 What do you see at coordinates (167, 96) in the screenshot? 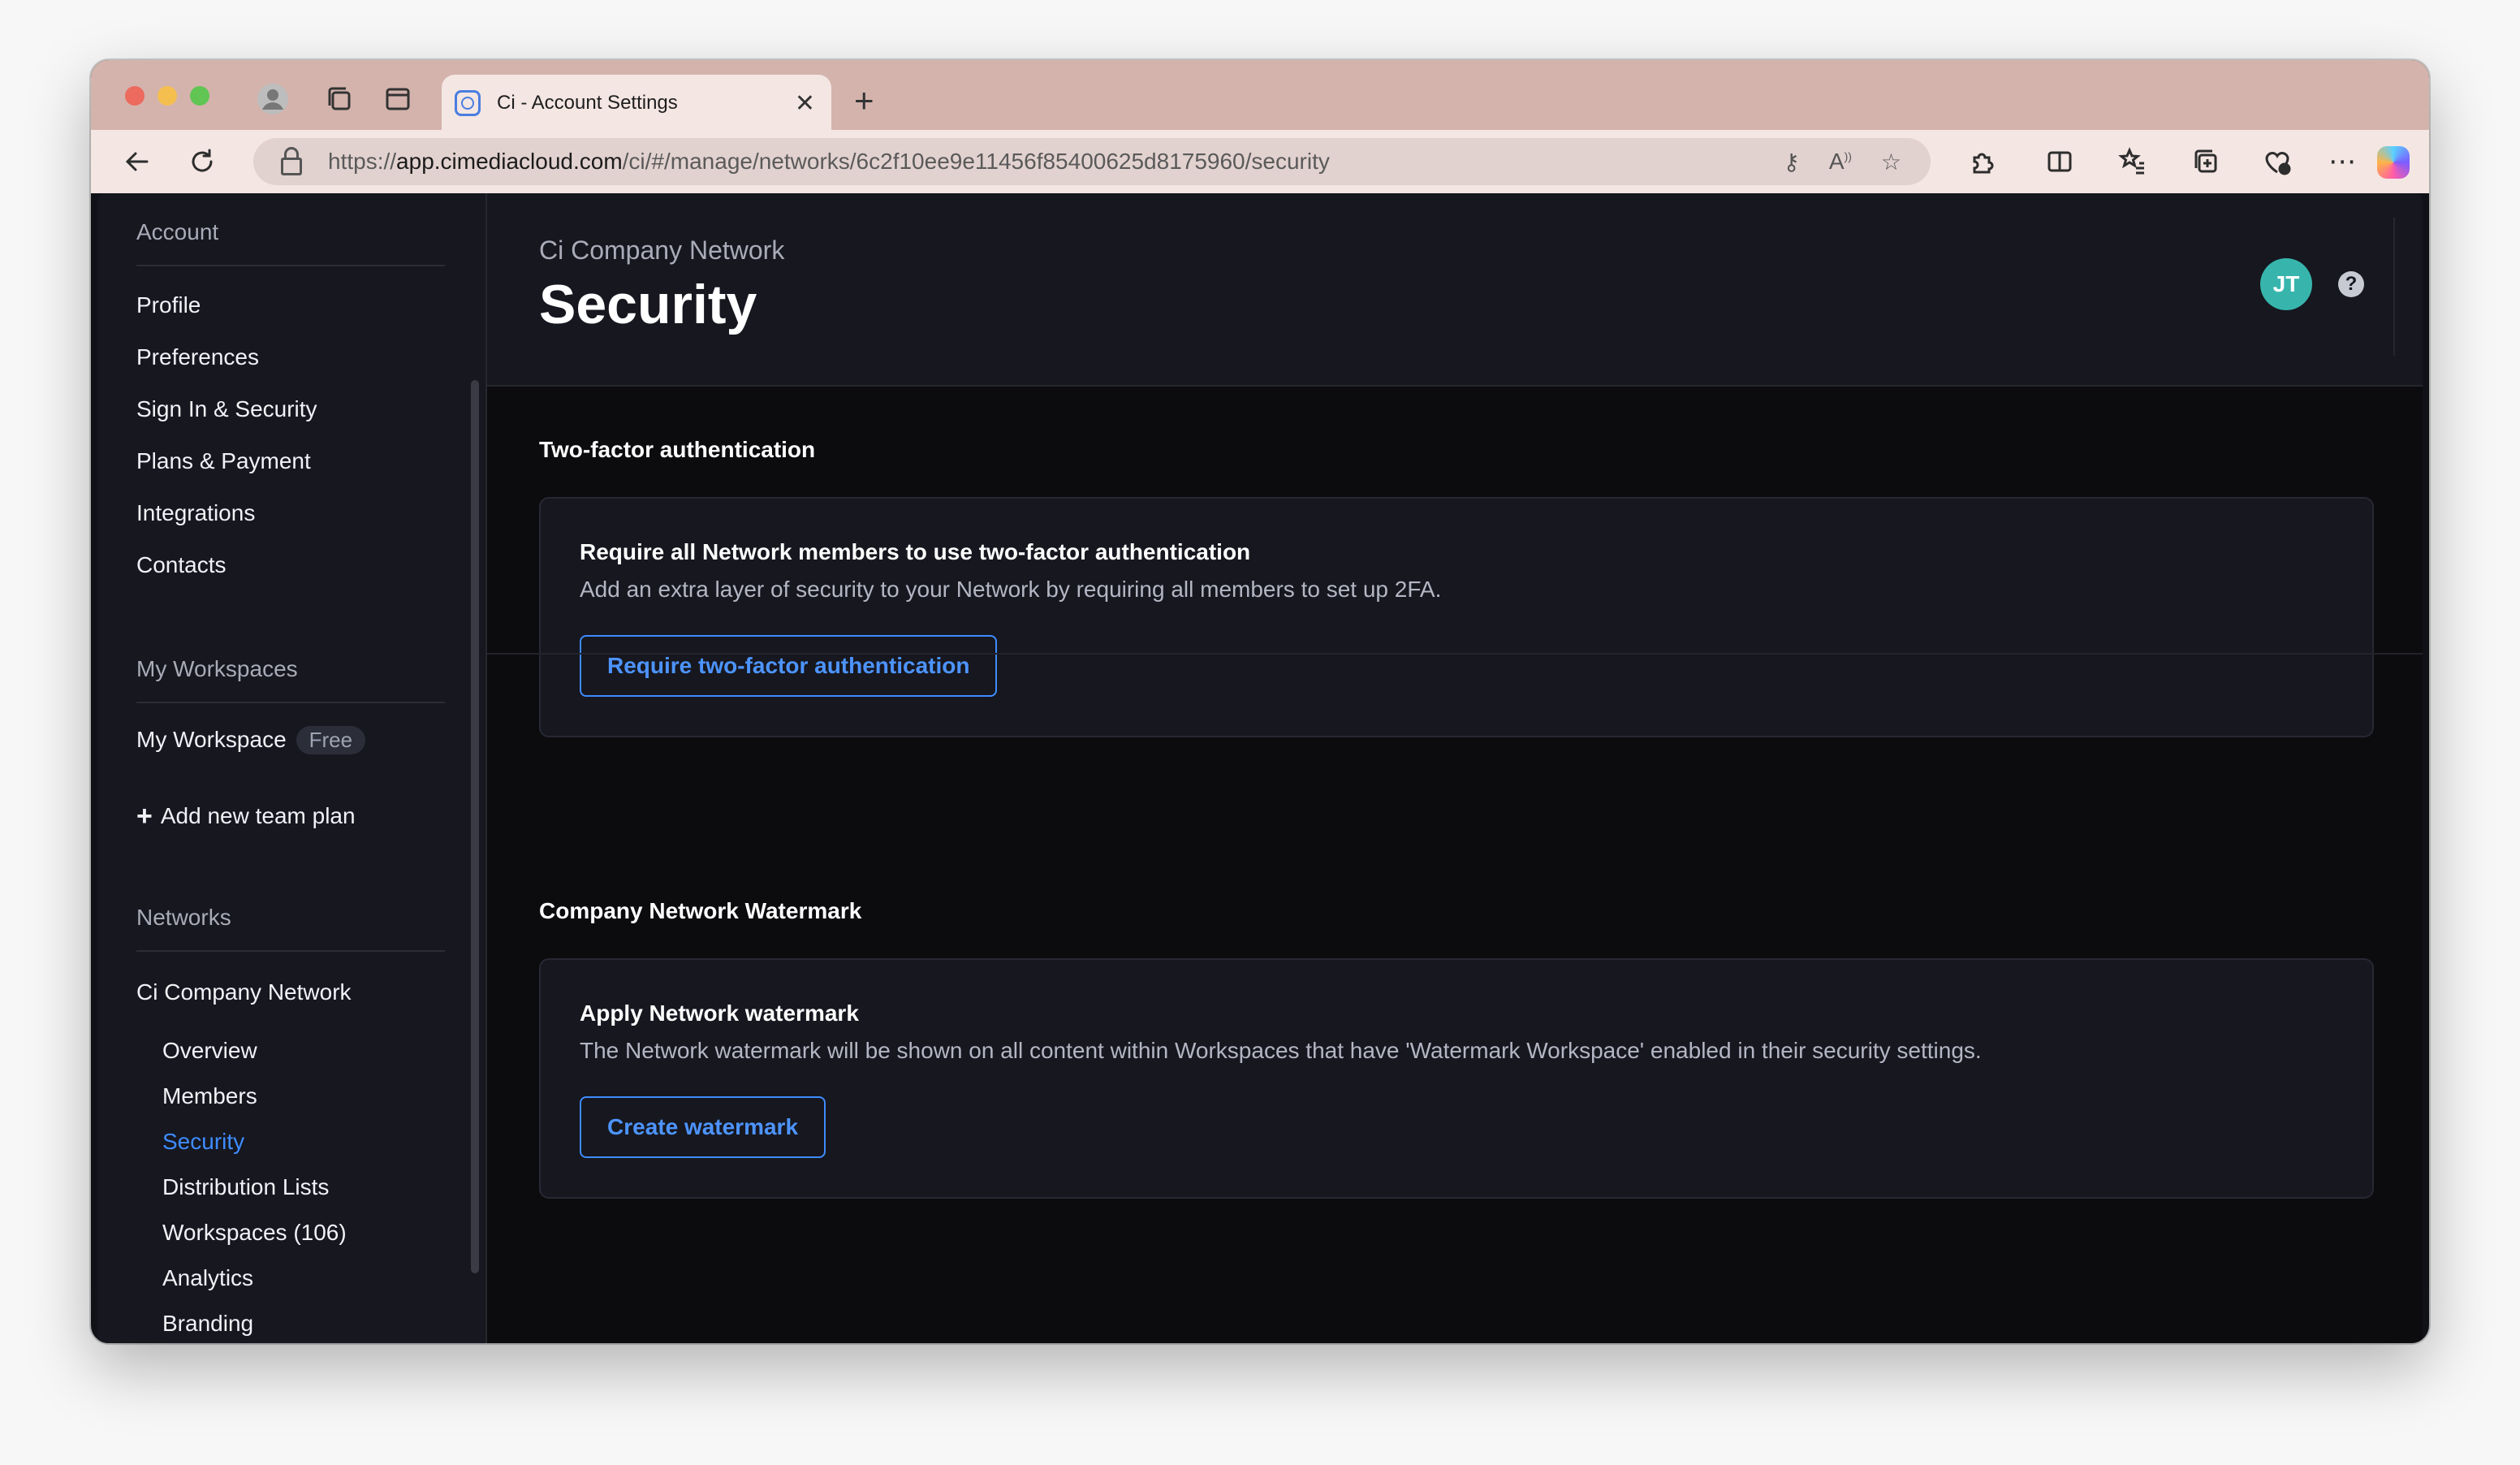
I see `minimize-window-button` at bounding box center [167, 96].